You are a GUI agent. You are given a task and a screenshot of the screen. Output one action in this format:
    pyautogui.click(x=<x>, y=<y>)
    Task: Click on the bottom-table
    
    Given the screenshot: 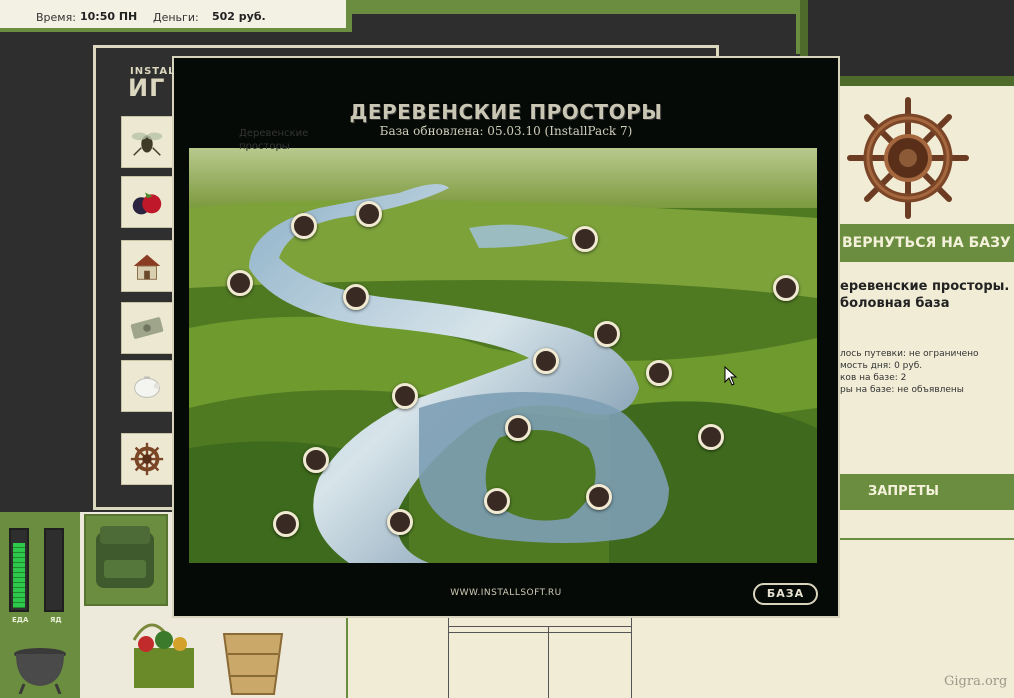 What is the action you would take?
    pyautogui.click(x=540, y=655)
    